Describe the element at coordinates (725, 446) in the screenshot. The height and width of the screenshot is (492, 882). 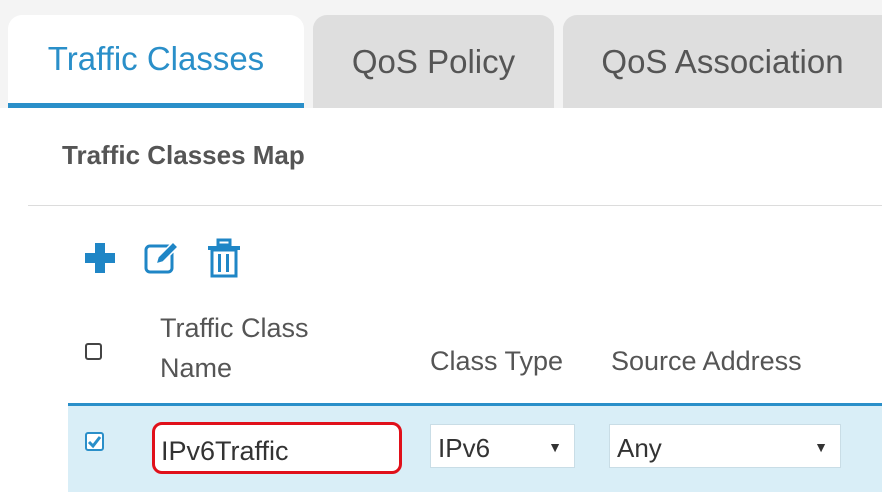
I see `source-address-select: Any ▼` at that location.